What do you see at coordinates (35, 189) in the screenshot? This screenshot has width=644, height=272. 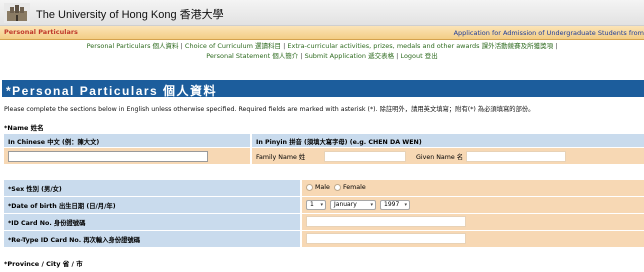 I see `sex-label: *Sex 性別 (男/女)` at bounding box center [35, 189].